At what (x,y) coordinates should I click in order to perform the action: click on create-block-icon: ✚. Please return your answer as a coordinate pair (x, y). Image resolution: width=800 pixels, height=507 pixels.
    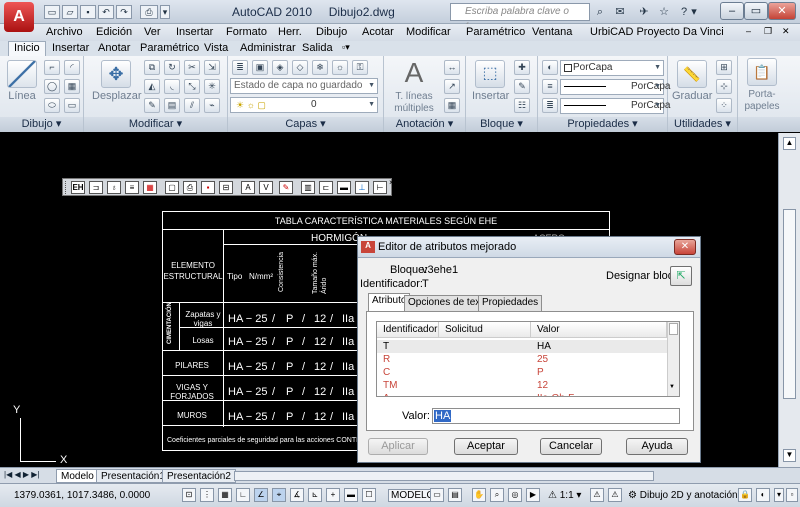
    Looking at the image, I should click on (522, 67).